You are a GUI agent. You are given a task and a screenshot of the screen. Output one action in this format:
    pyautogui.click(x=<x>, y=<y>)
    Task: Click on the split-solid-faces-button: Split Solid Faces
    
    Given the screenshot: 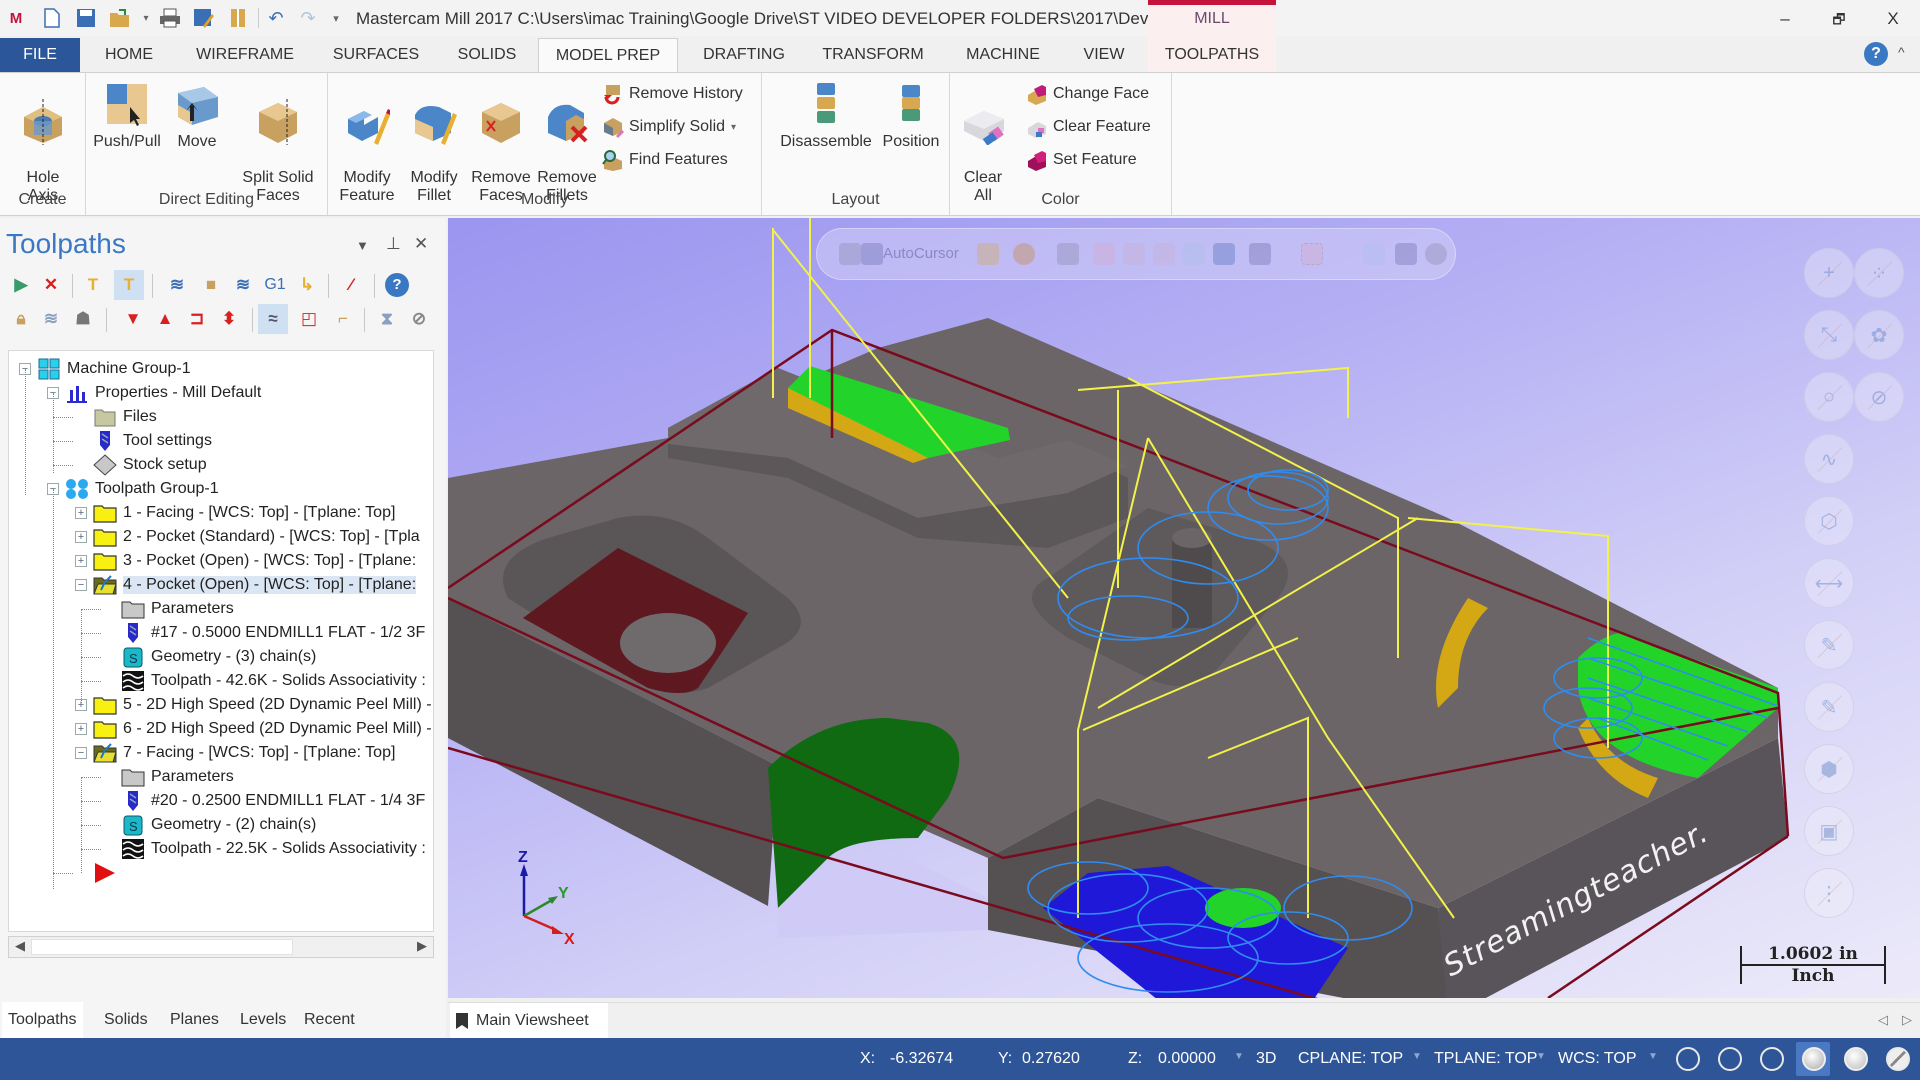 What is the action you would take?
    pyautogui.click(x=278, y=143)
    